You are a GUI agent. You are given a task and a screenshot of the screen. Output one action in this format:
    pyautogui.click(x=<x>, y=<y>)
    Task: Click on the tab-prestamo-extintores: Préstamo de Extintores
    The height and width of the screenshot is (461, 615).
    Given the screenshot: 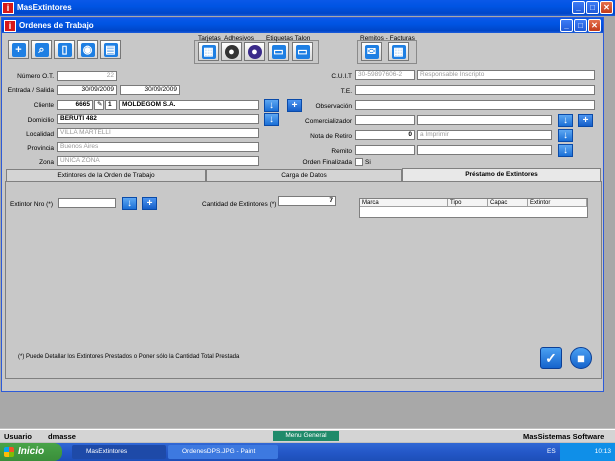 What is the action you would take?
    pyautogui.click(x=501, y=174)
    